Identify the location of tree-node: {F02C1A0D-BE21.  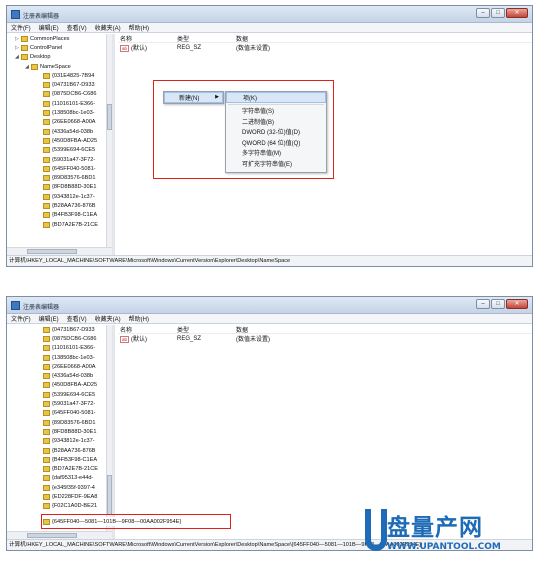
(59, 506).